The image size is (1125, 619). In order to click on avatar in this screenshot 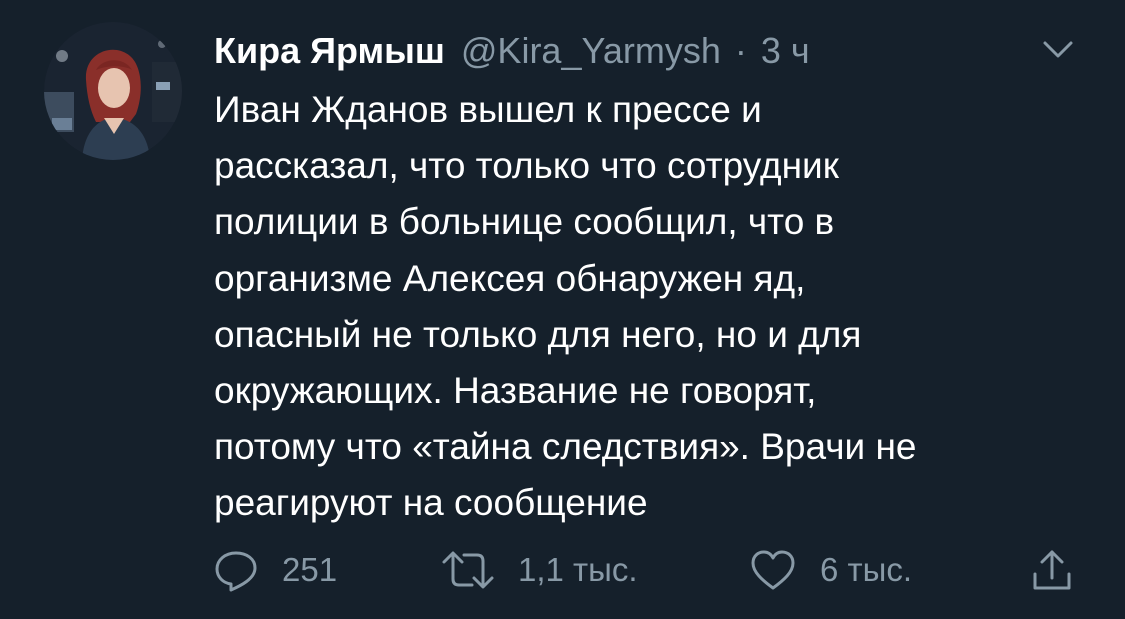, I will do `click(113, 91)`.